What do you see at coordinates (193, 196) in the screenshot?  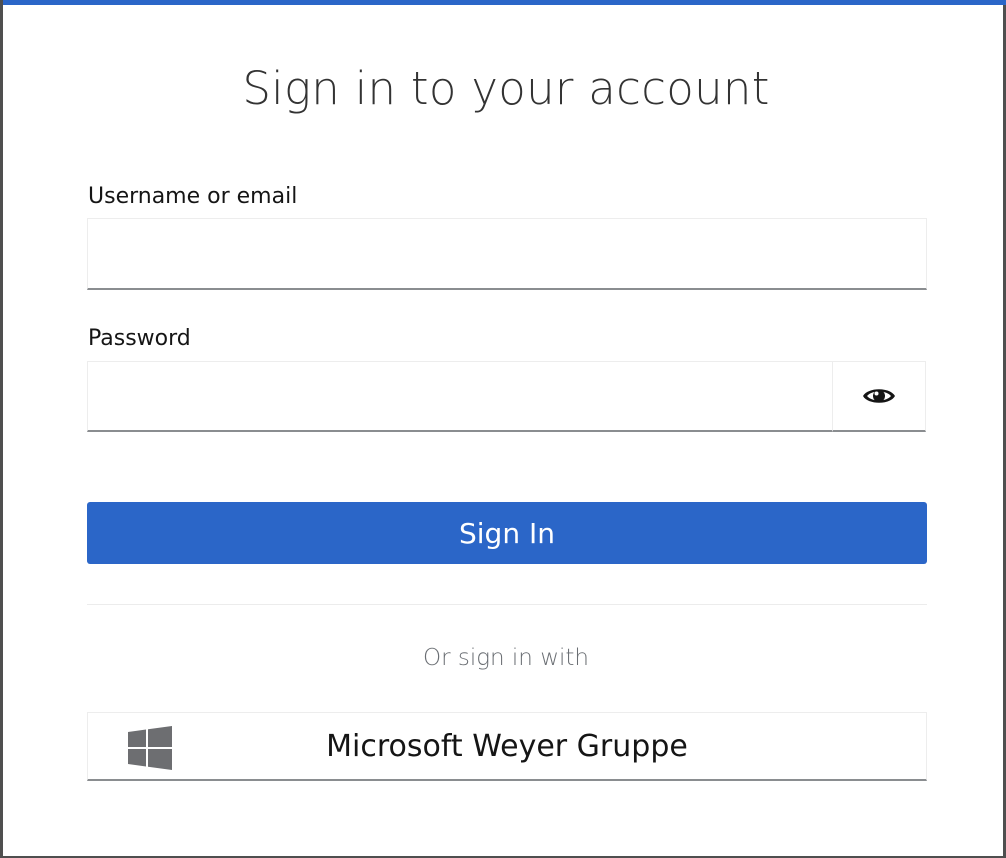 I see `username-label: Username or email` at bounding box center [193, 196].